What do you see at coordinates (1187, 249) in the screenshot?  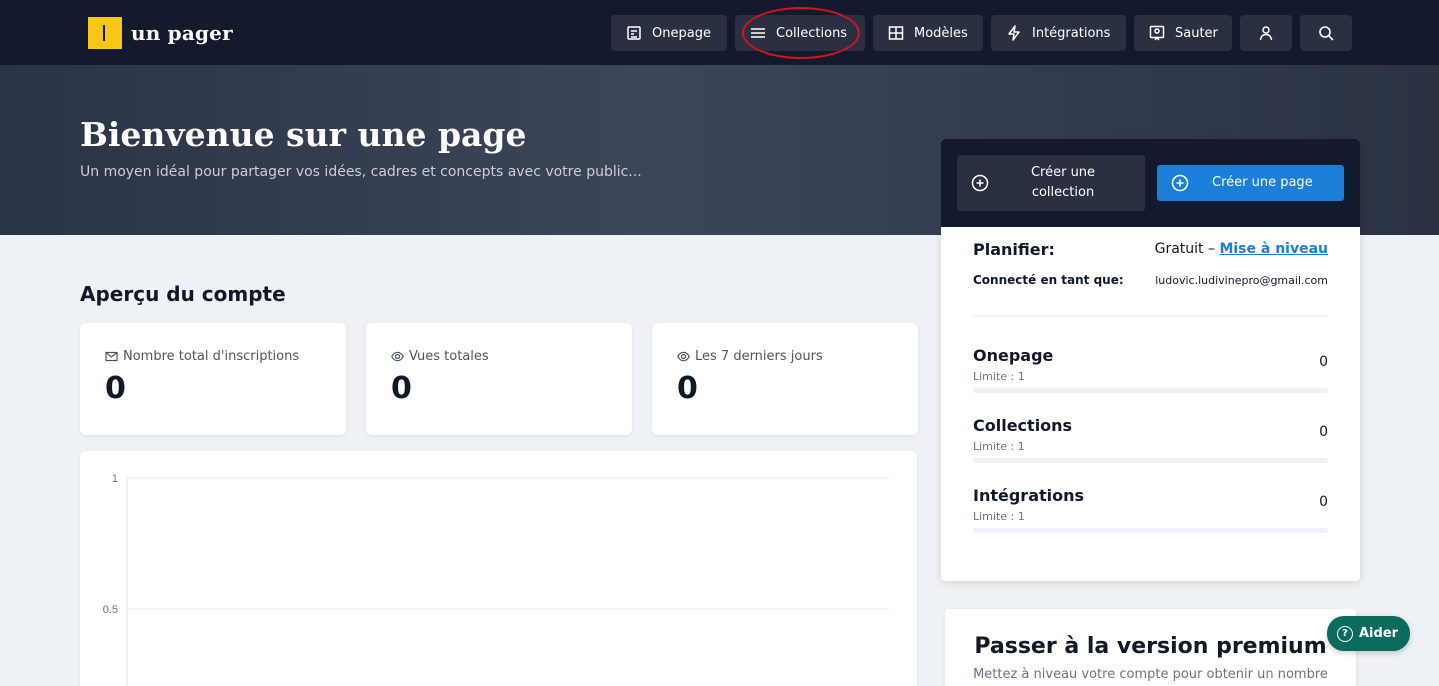 I see `plan-name: Gratuit –` at bounding box center [1187, 249].